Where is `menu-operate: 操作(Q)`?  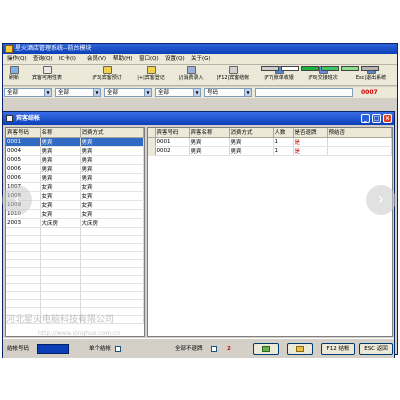
menu-operate: 操作(Q) is located at coordinates (17, 59).